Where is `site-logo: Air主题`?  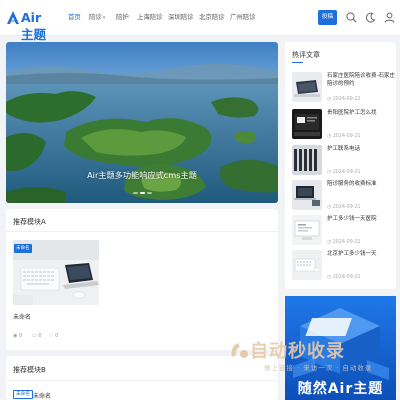 site-logo: Air主题 is located at coordinates (27, 25).